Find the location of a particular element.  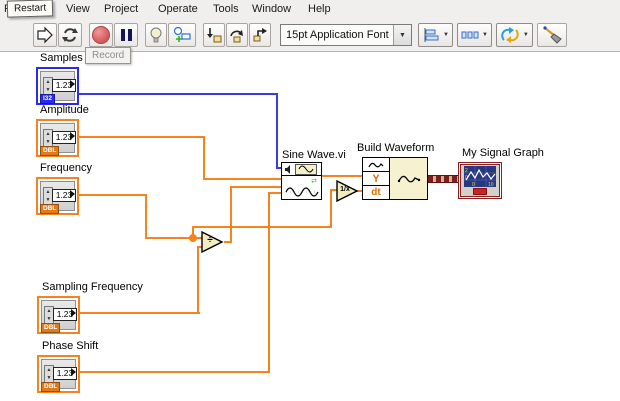

graph-plot-icon: 2 0 0 10 is located at coordinates (480, 176).